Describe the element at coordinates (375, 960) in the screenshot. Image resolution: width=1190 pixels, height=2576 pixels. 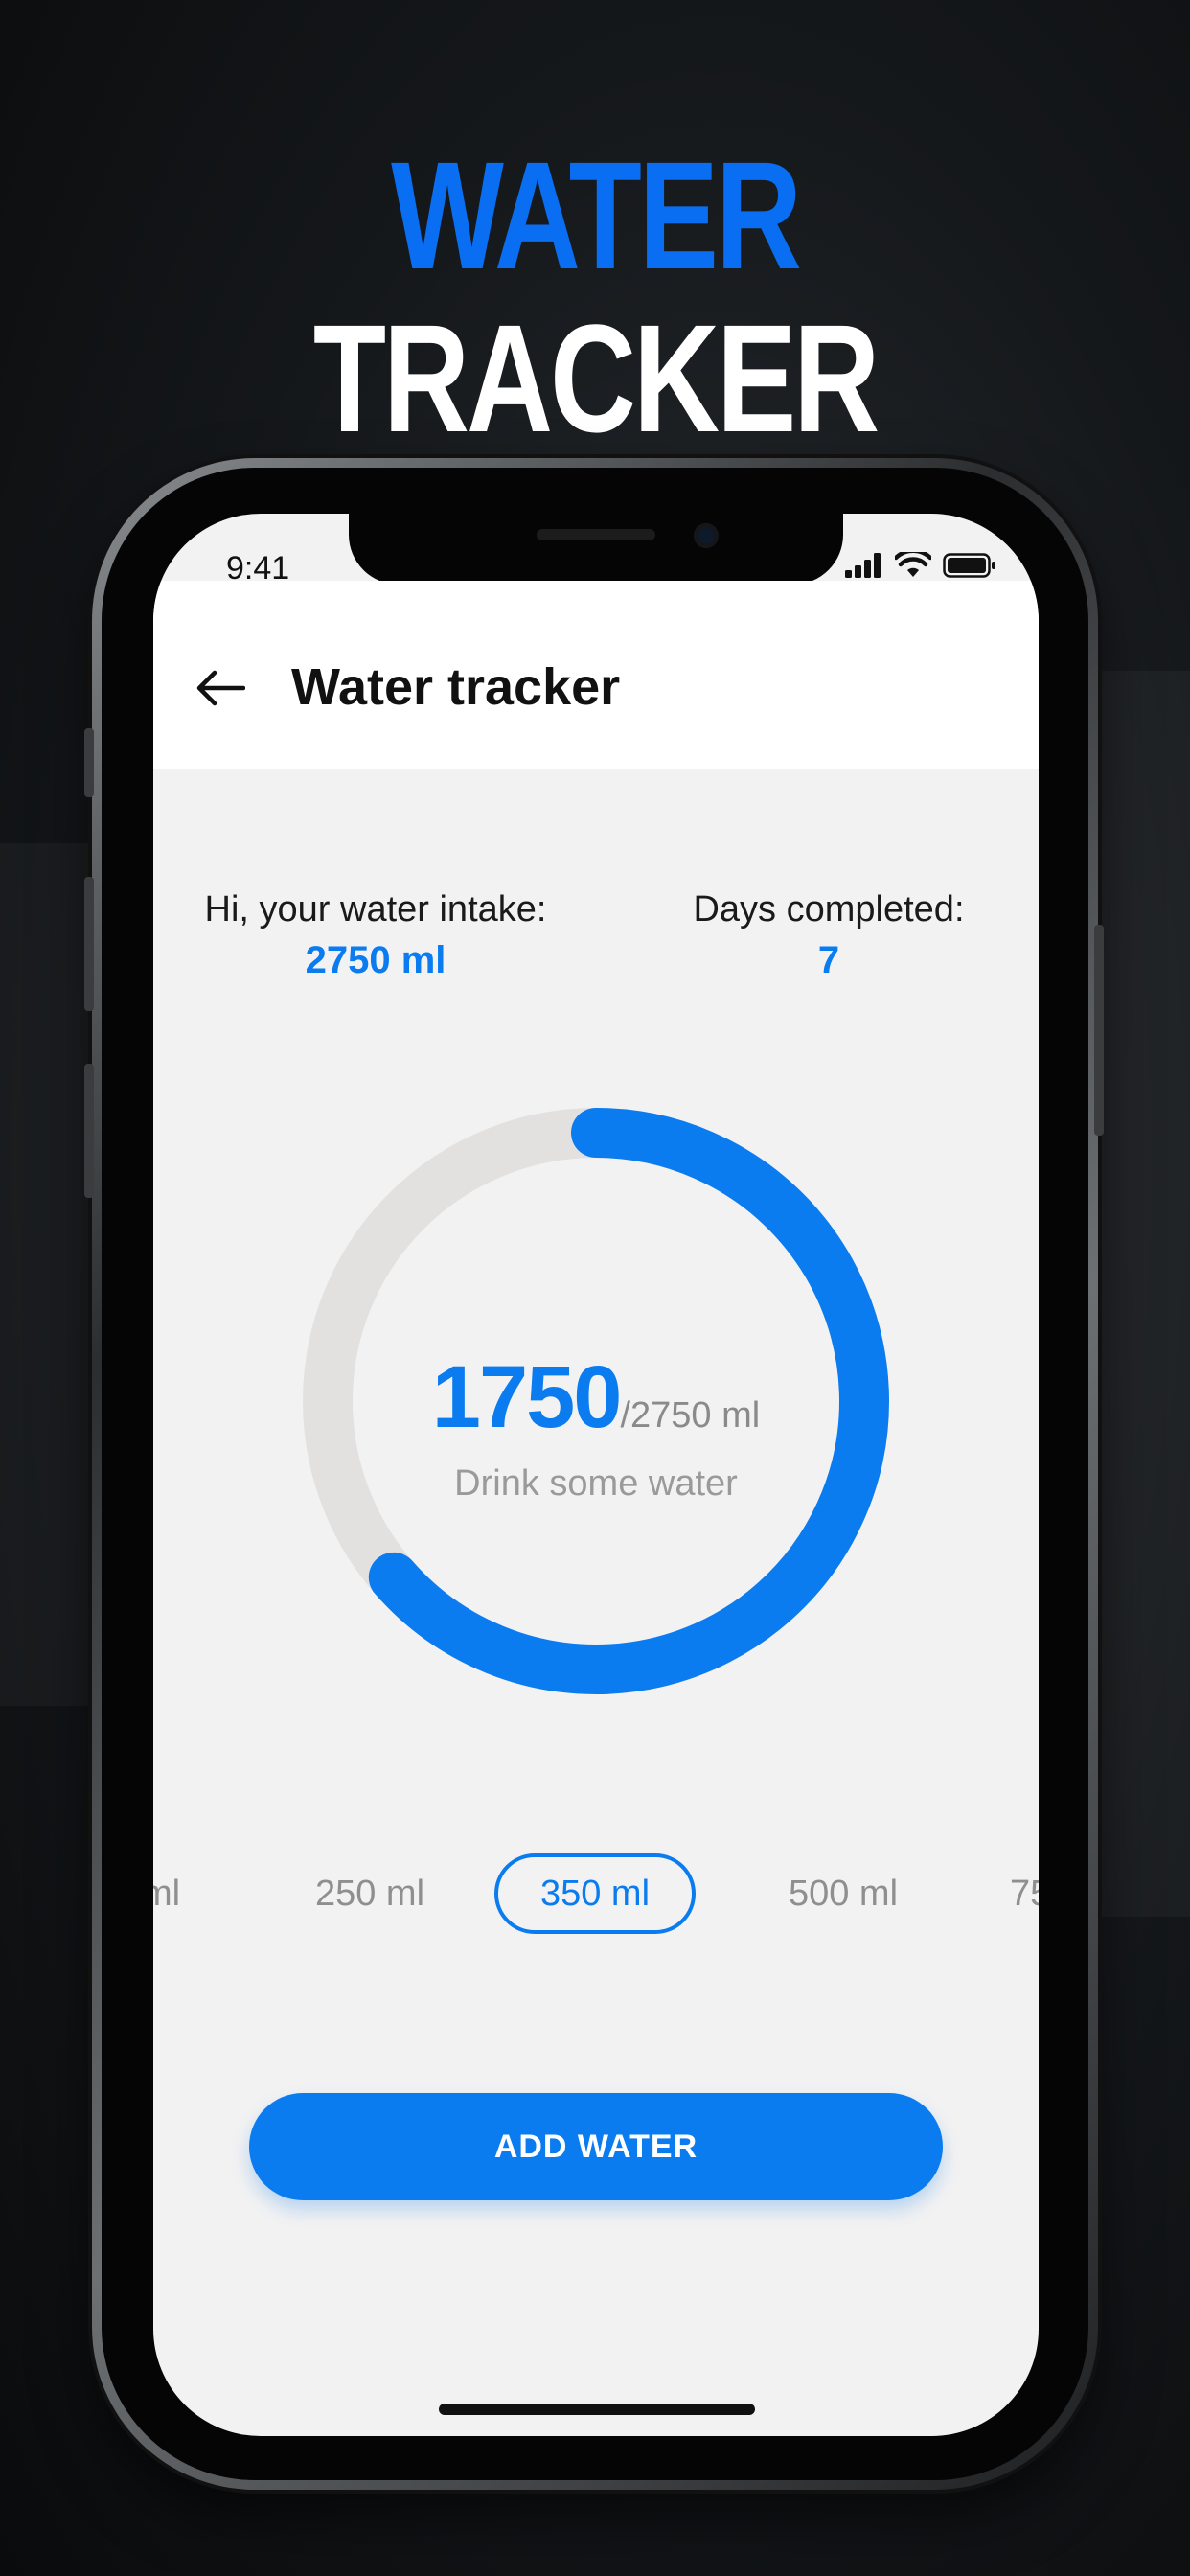
I see `intake-value: 2750 ml` at that location.